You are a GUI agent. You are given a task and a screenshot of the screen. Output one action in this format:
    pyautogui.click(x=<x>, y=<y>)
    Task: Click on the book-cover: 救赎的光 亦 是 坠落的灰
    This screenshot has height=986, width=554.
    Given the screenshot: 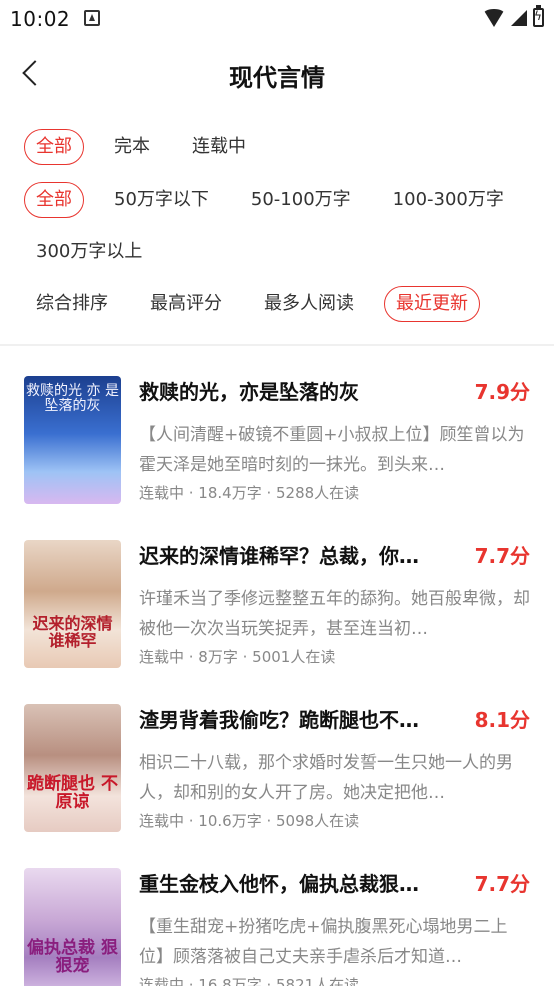 What is the action you would take?
    pyautogui.click(x=72, y=440)
    